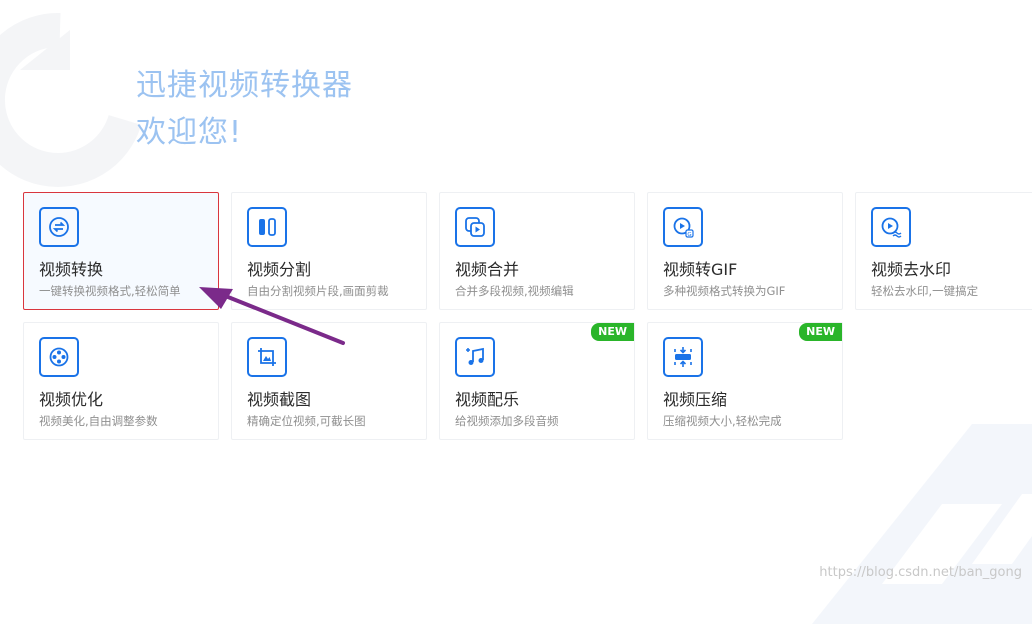 The image size is (1032, 624). Describe the element at coordinates (487, 269) in the screenshot. I see `tool-name: 视频合并` at that location.